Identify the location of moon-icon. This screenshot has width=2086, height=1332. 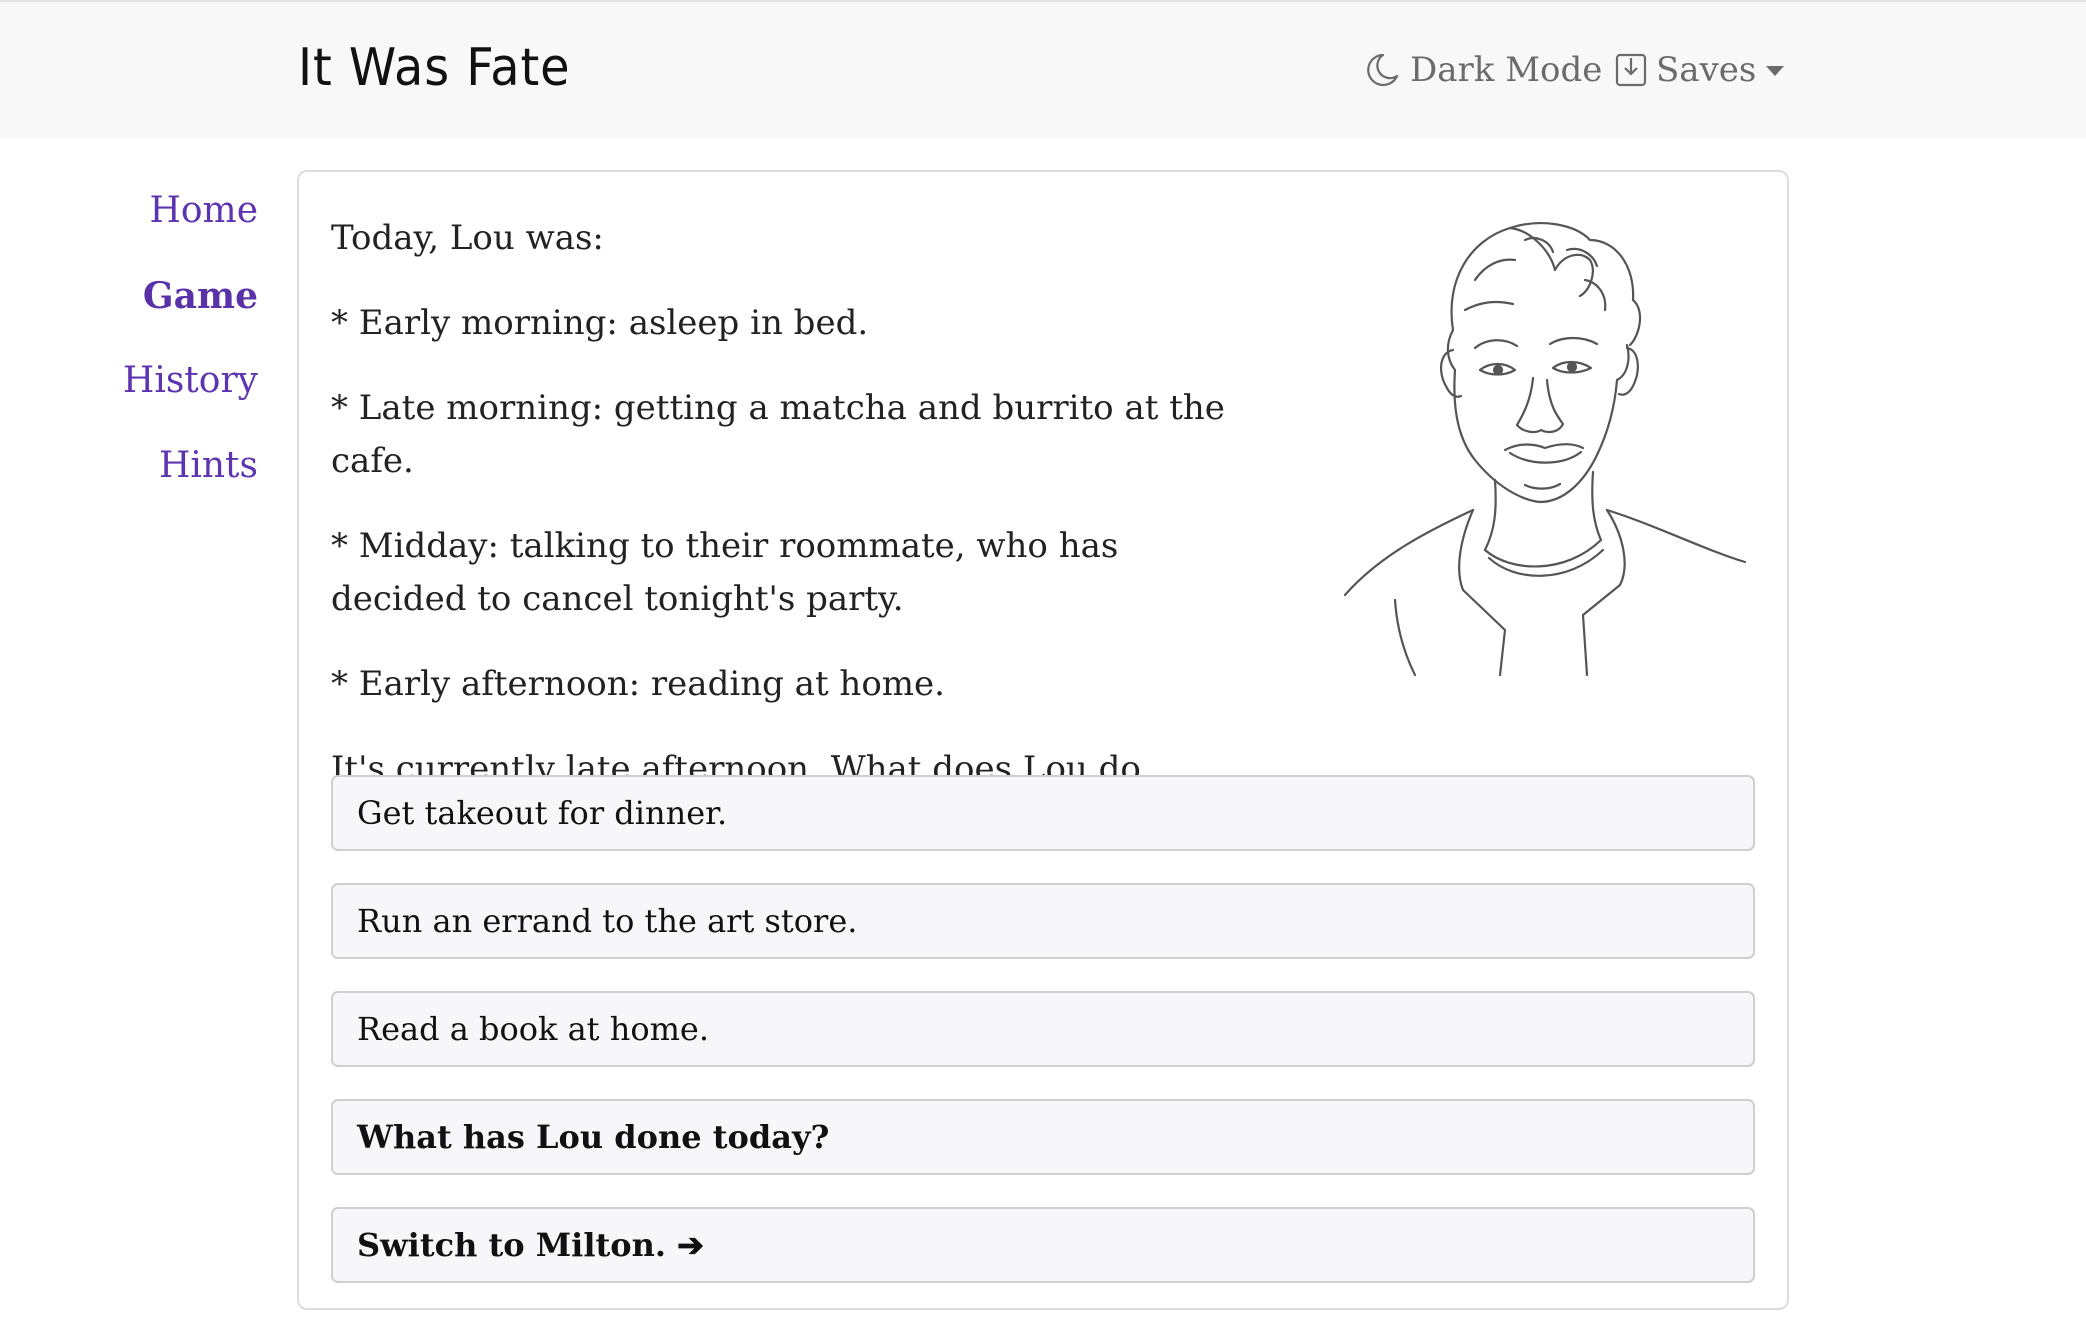
(1383, 70).